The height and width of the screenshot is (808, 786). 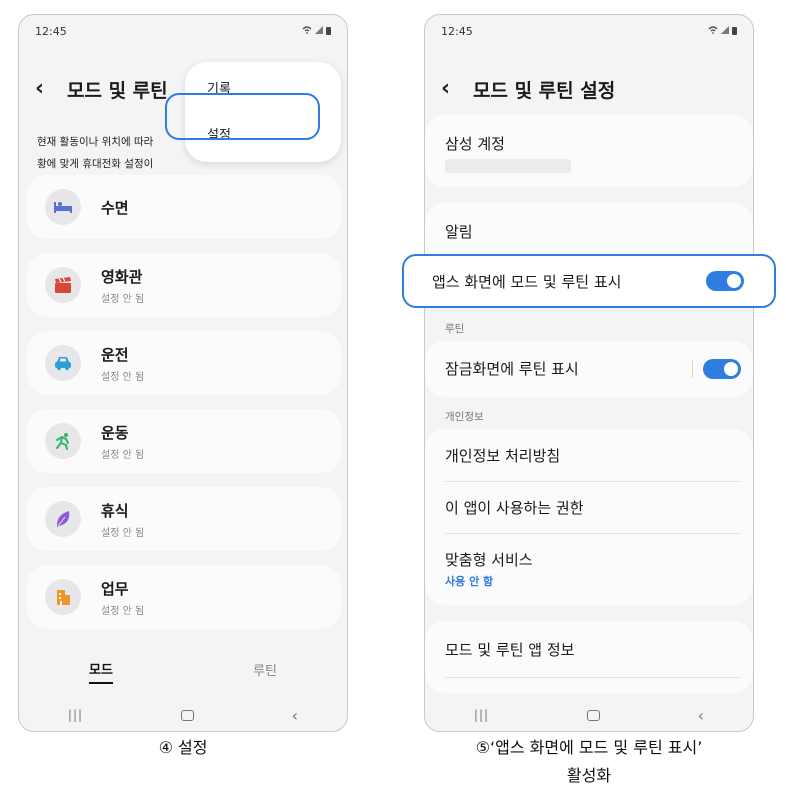 I want to click on car-icon, so click(x=63, y=363).